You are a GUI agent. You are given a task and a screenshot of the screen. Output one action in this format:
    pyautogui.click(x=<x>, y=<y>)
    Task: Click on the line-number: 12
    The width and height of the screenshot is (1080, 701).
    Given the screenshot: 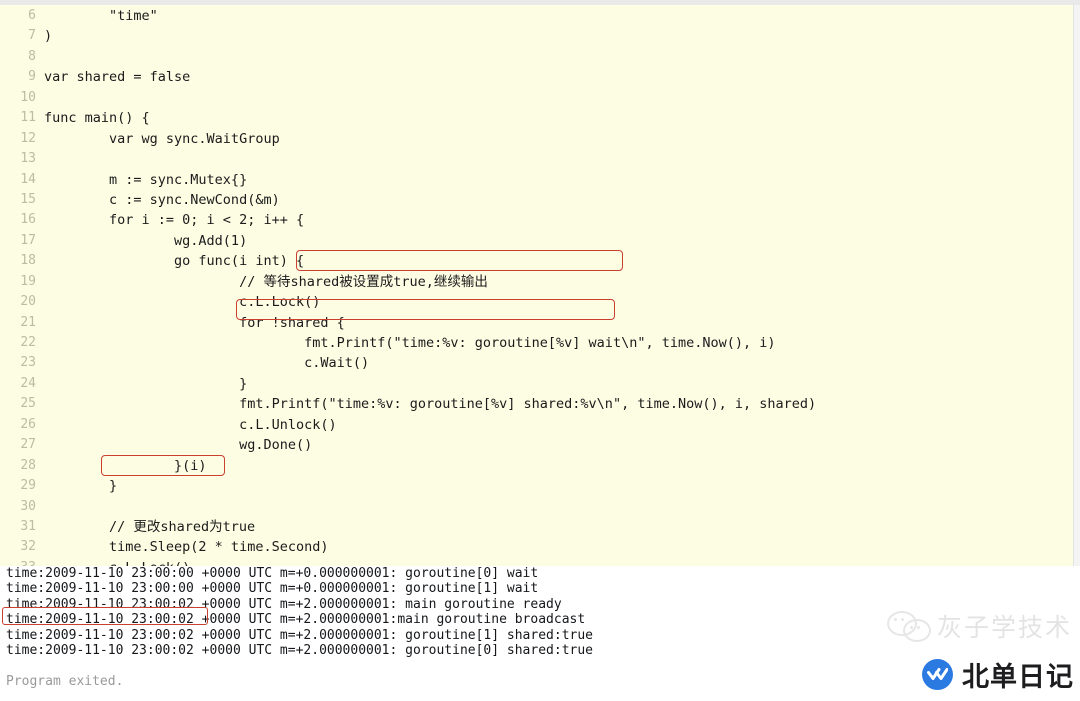 What is the action you would take?
    pyautogui.click(x=28, y=138)
    